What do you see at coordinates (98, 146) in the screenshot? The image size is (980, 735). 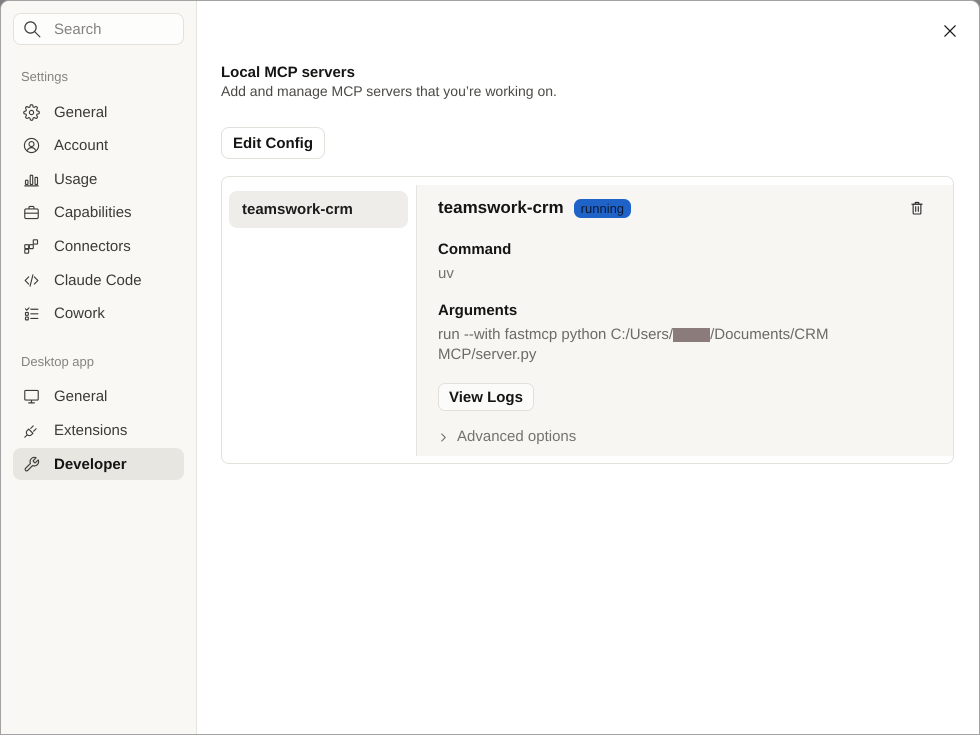 I see `sidebar-item: Account` at bounding box center [98, 146].